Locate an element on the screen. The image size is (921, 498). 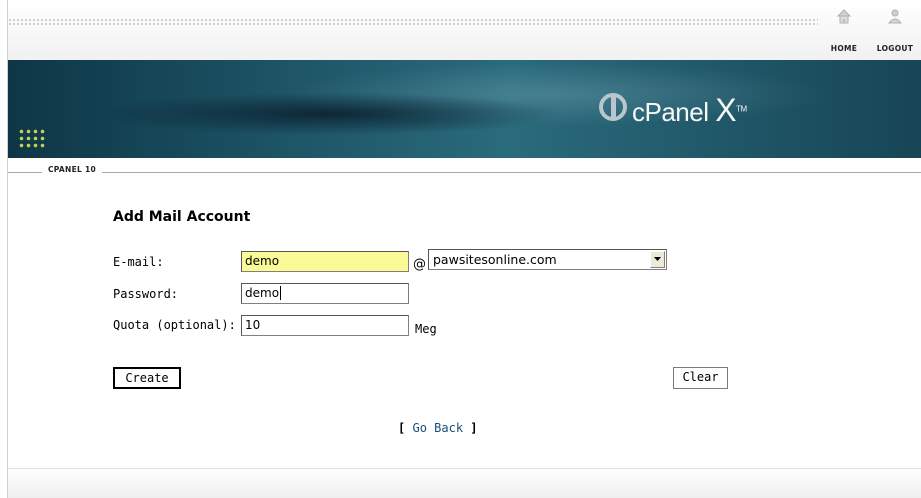
password-label: Password: is located at coordinates (146, 294).